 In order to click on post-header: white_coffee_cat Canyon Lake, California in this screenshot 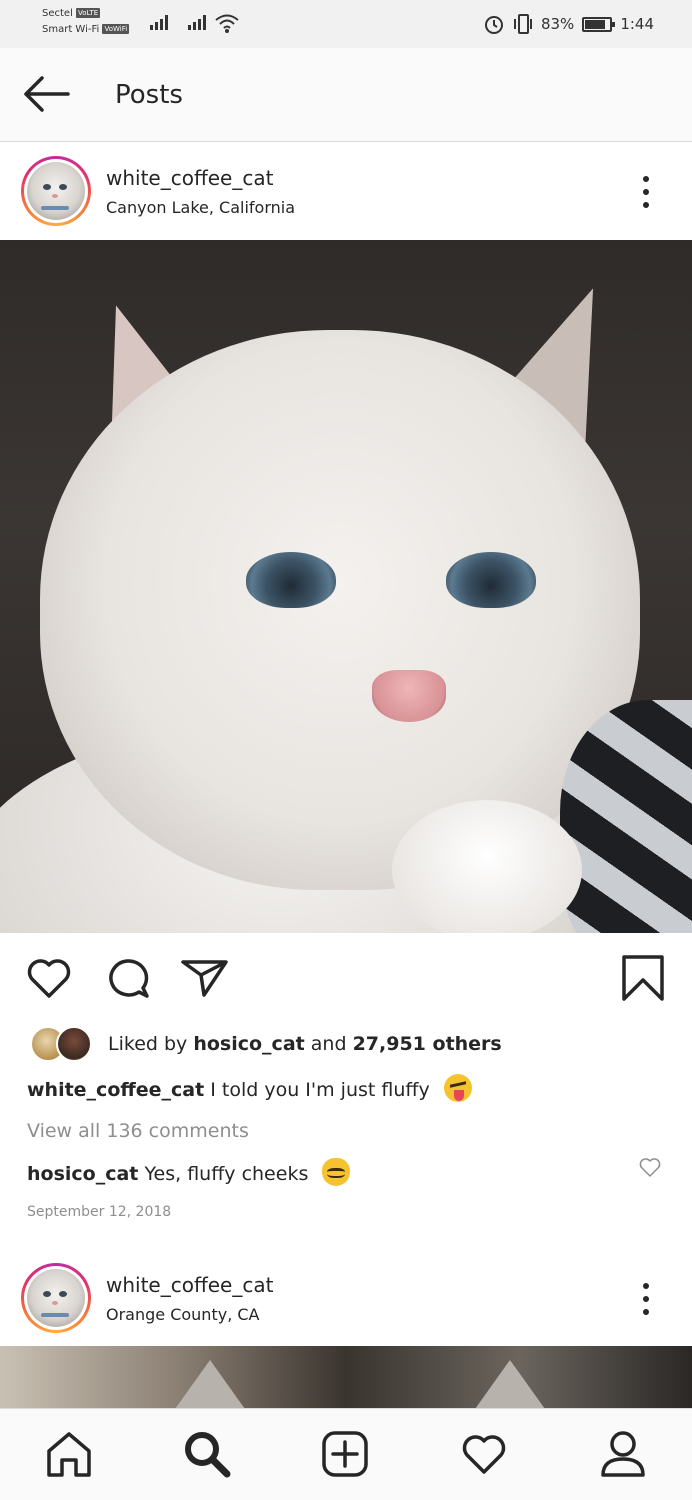, I will do `click(346, 191)`.